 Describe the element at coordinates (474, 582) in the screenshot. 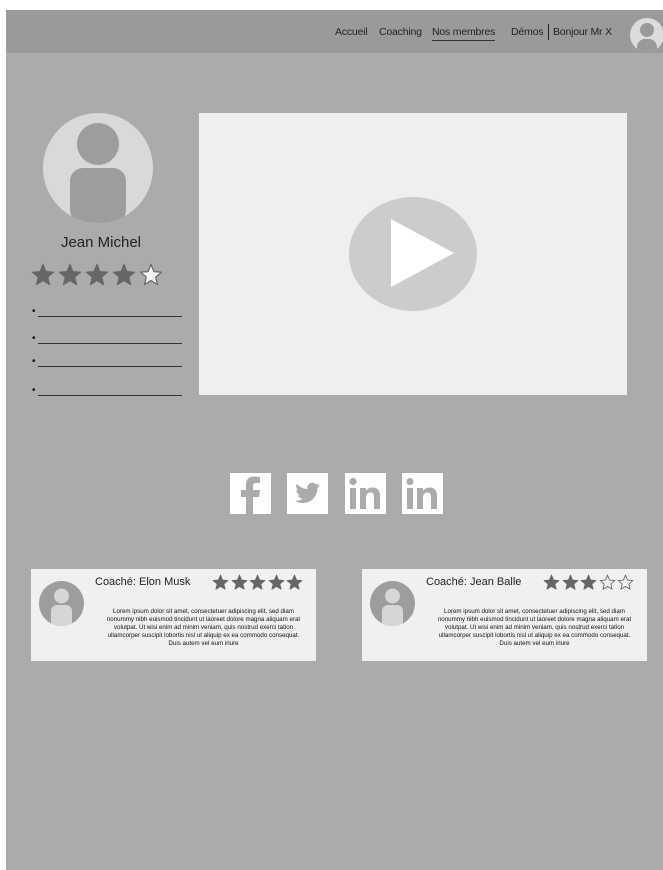

I see `review-author: Coaché: Jean Balle` at that location.